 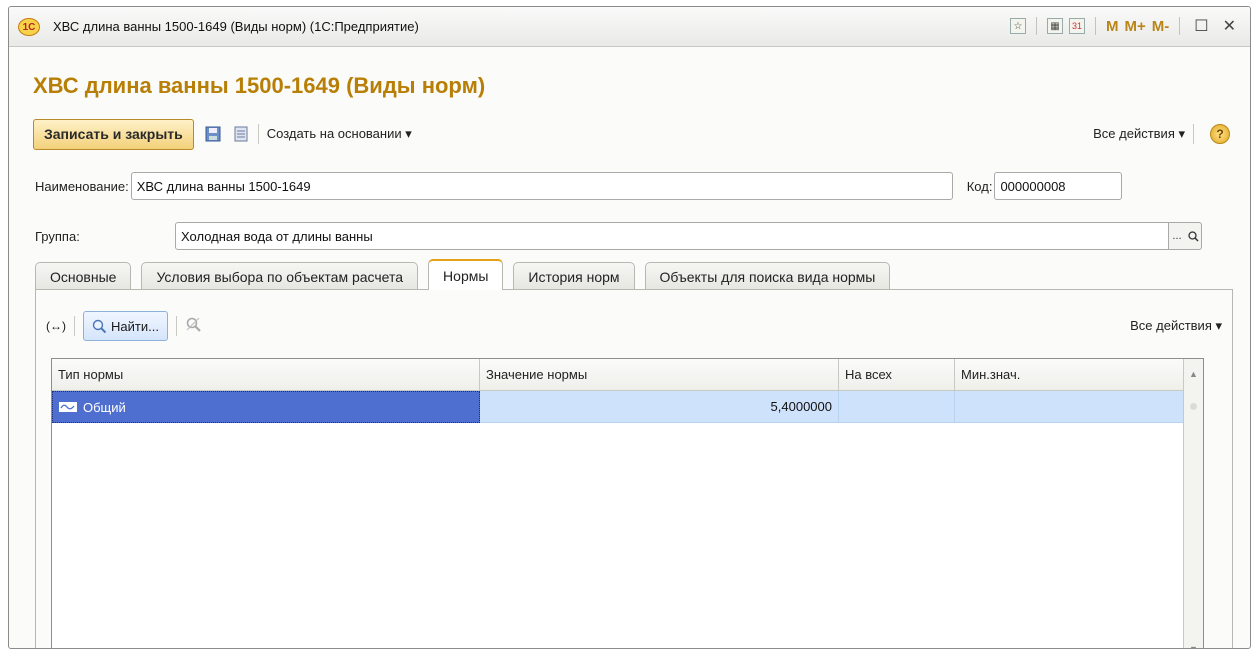 I want to click on norms-all-actions-menu: Все действия ▾, so click(x=1176, y=326).